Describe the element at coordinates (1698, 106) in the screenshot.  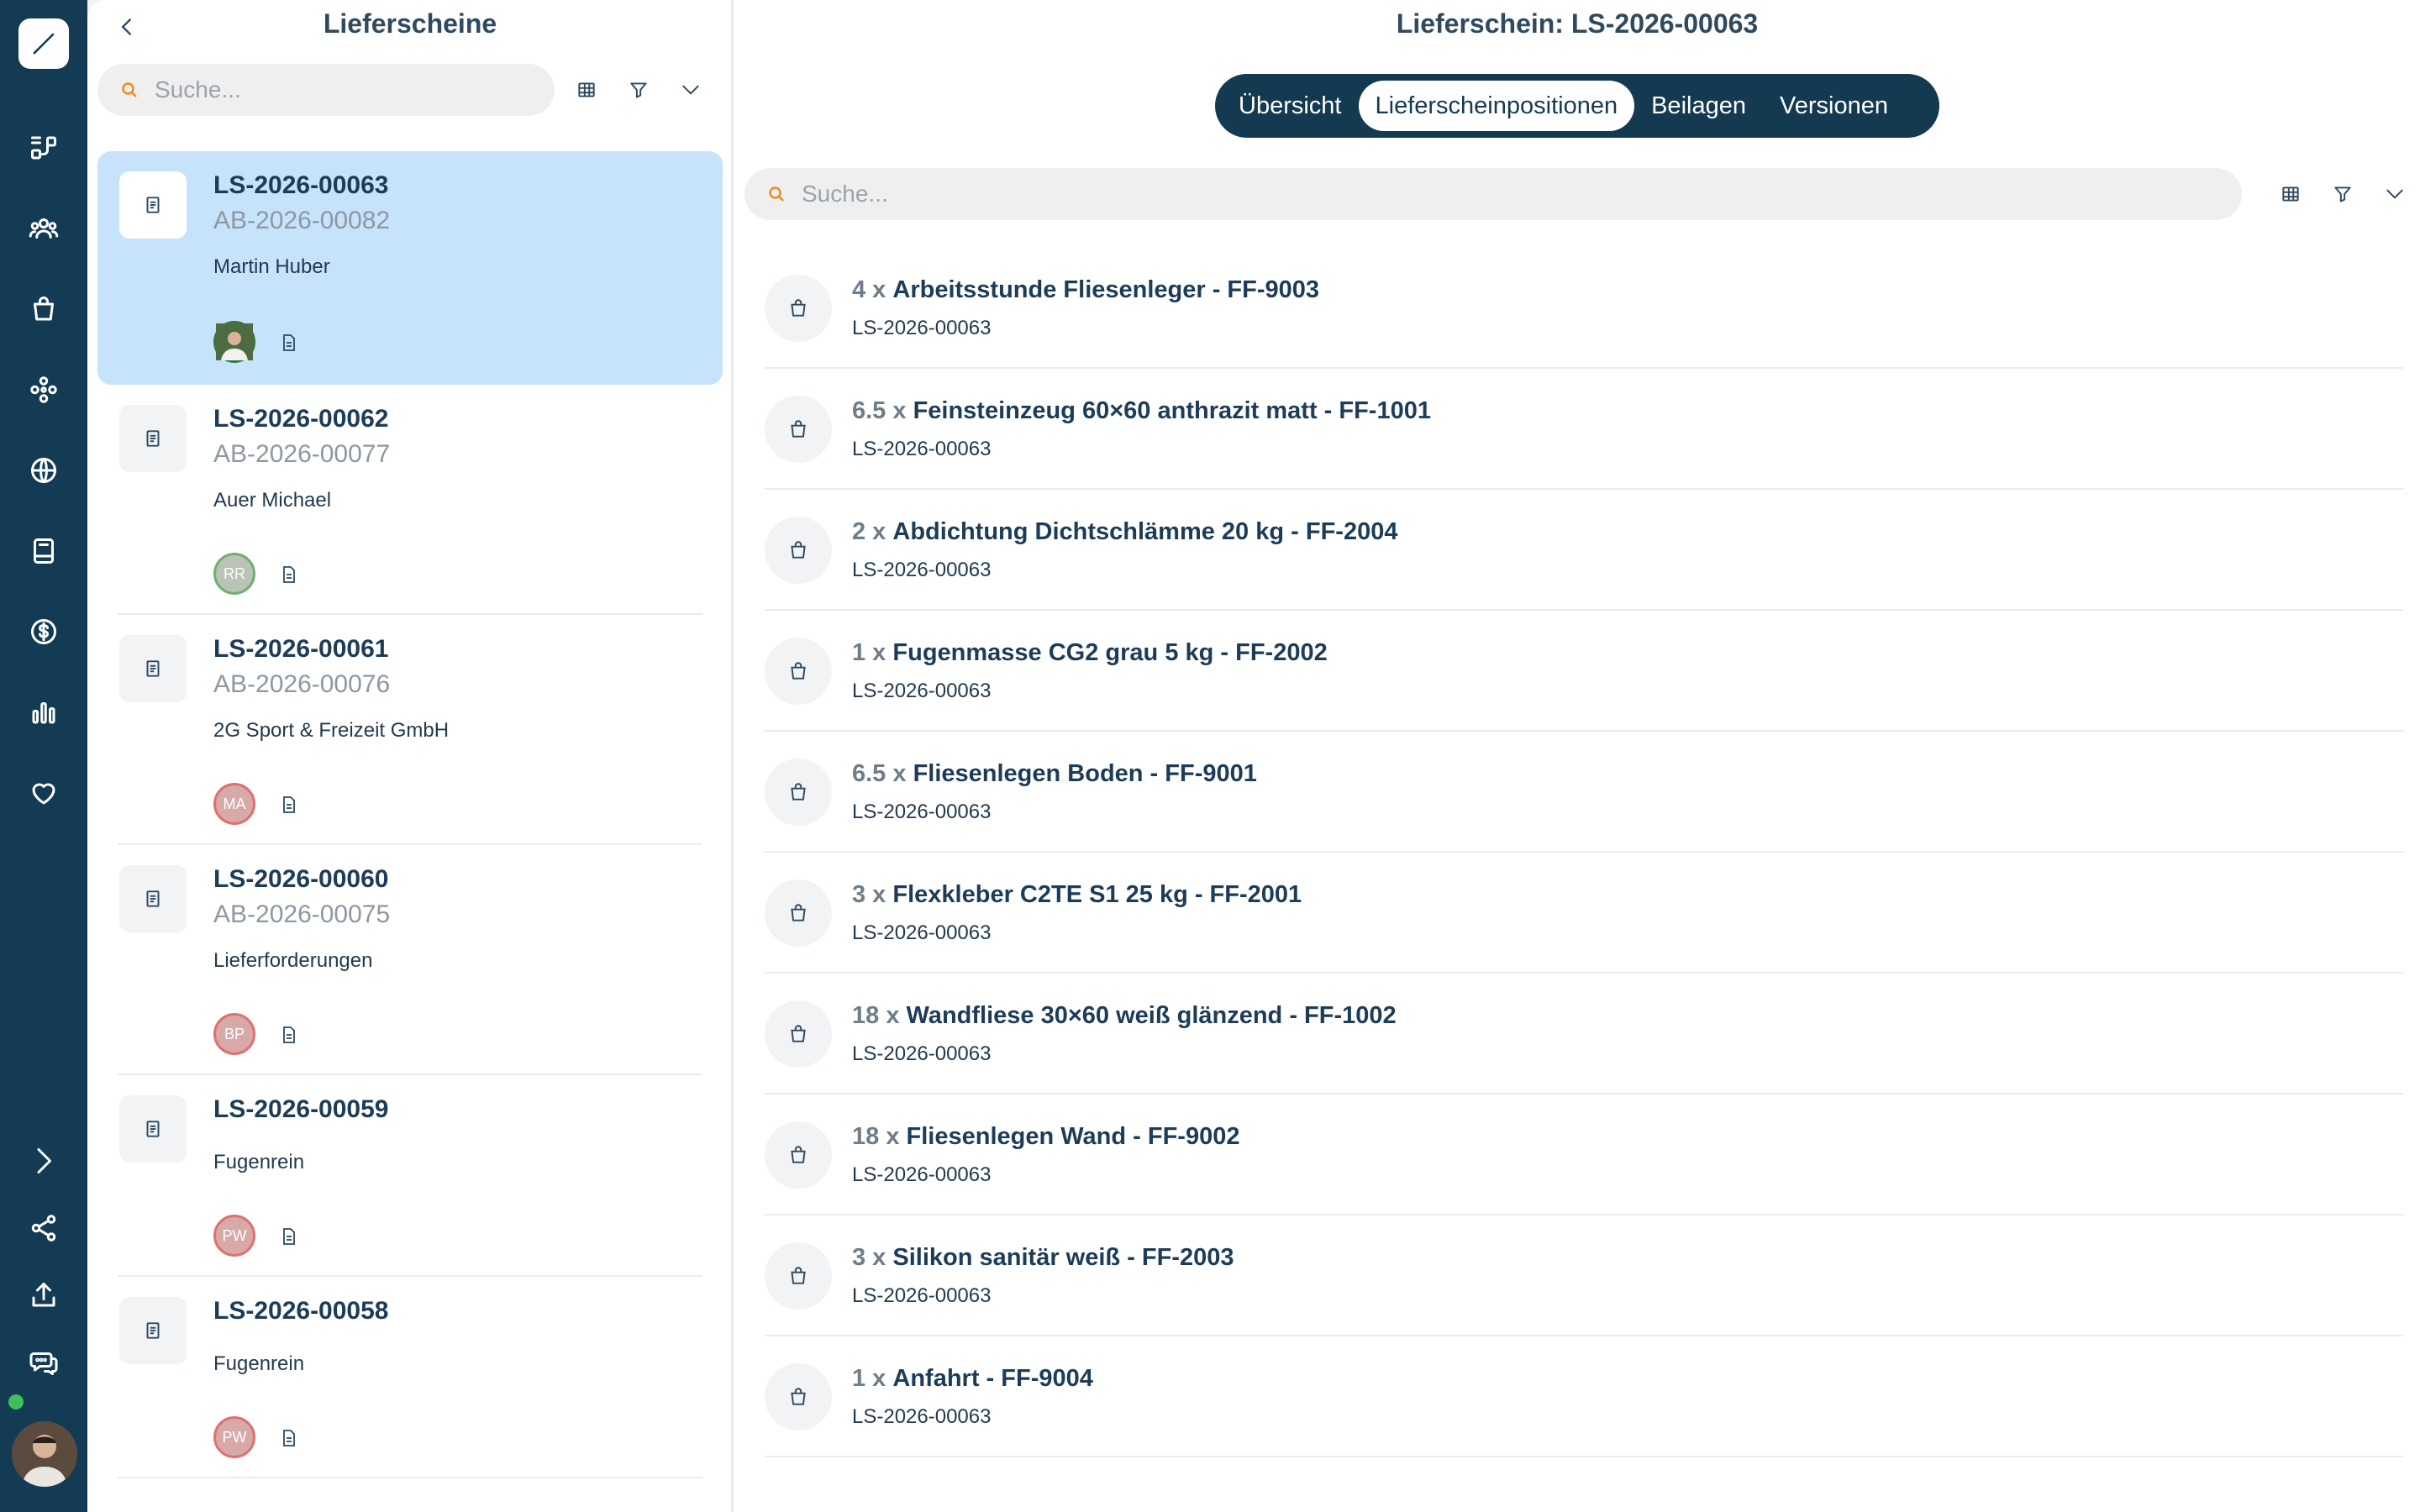
I see `tab-beilagen: Beilagen` at that location.